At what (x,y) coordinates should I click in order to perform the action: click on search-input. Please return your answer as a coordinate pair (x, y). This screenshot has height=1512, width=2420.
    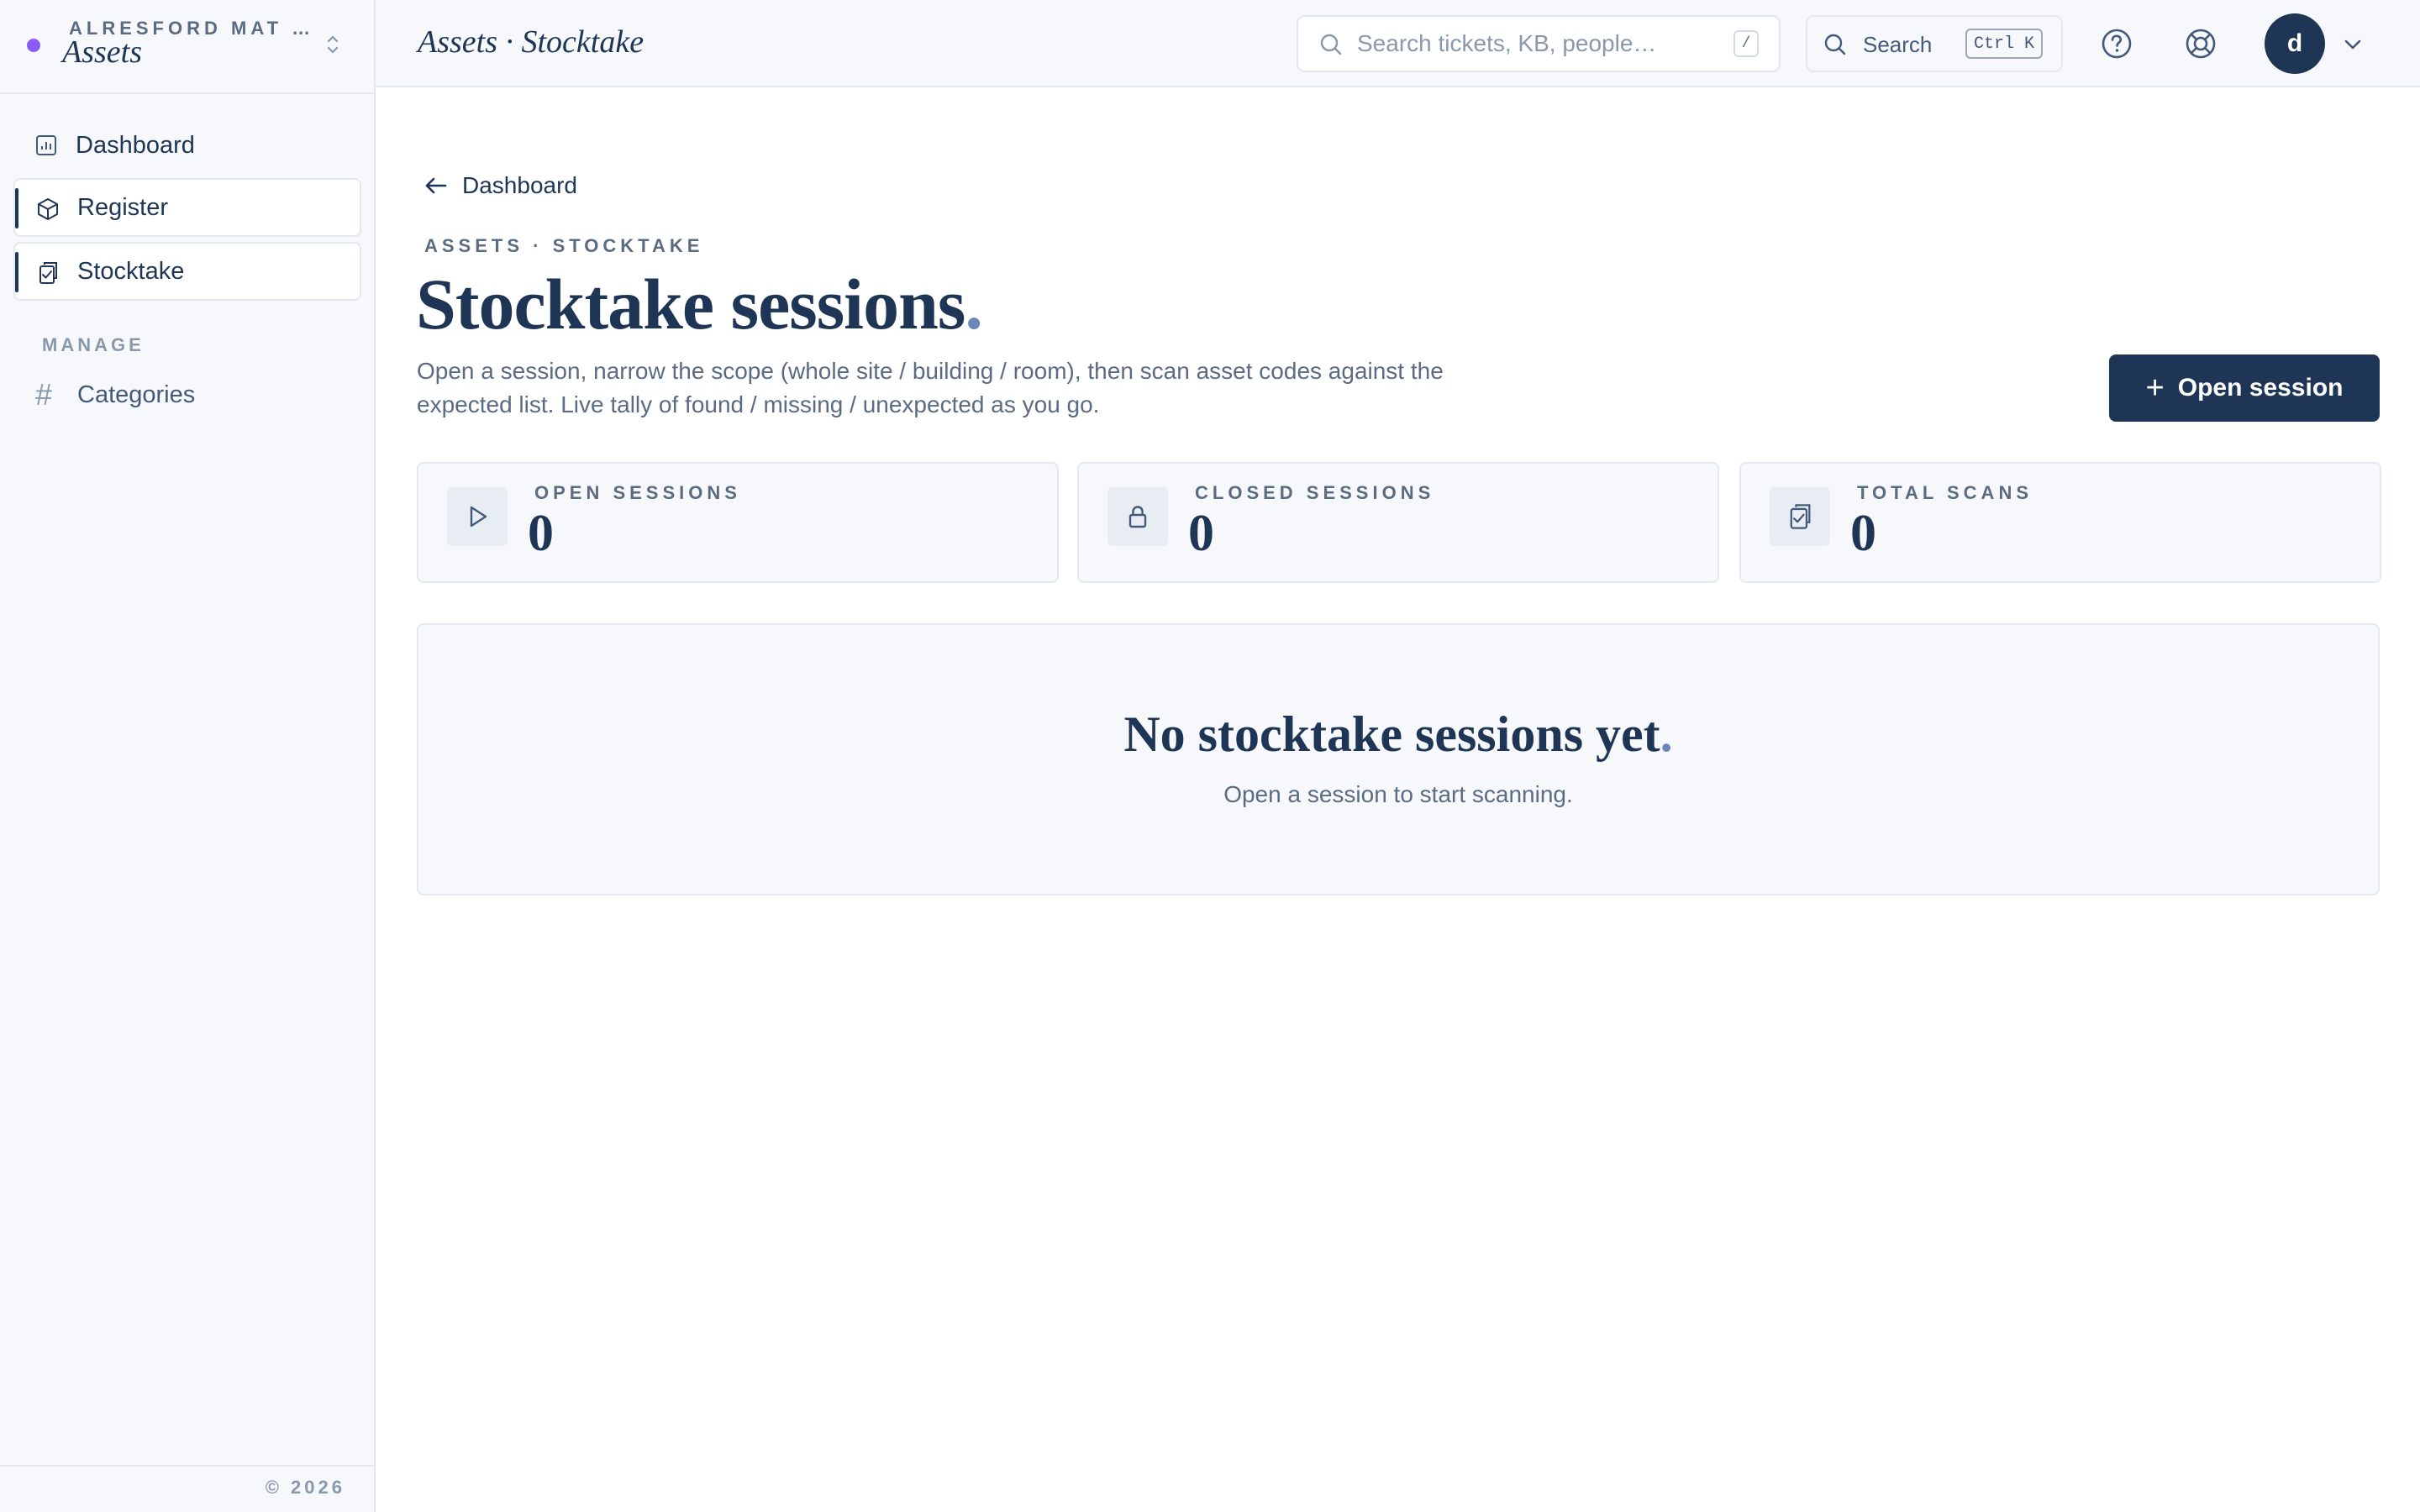
    Looking at the image, I should click on (1537, 44).